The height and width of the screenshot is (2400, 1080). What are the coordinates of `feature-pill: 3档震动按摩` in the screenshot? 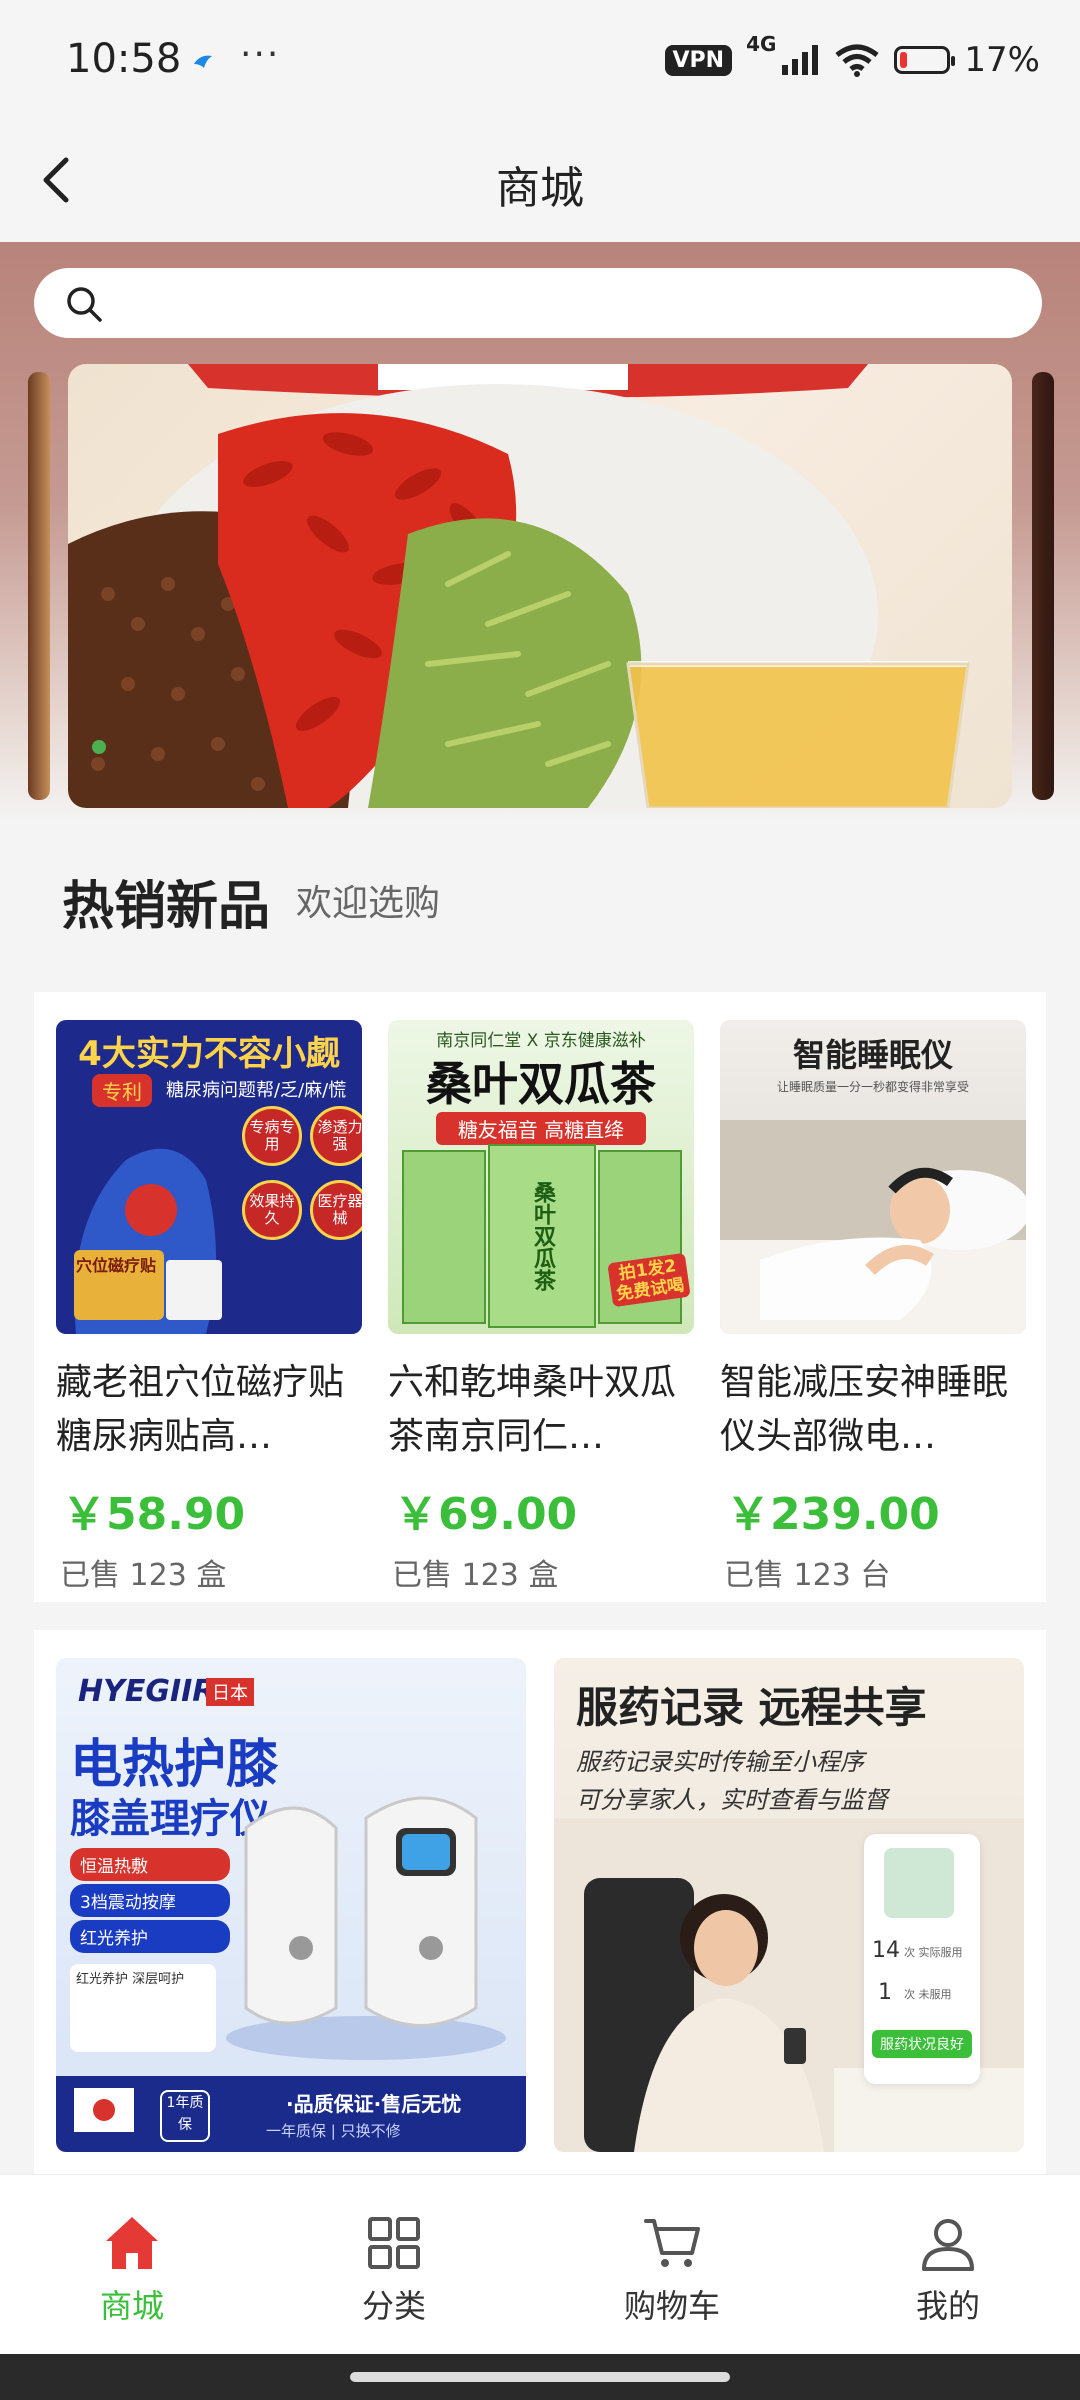 It's located at (150, 1900).